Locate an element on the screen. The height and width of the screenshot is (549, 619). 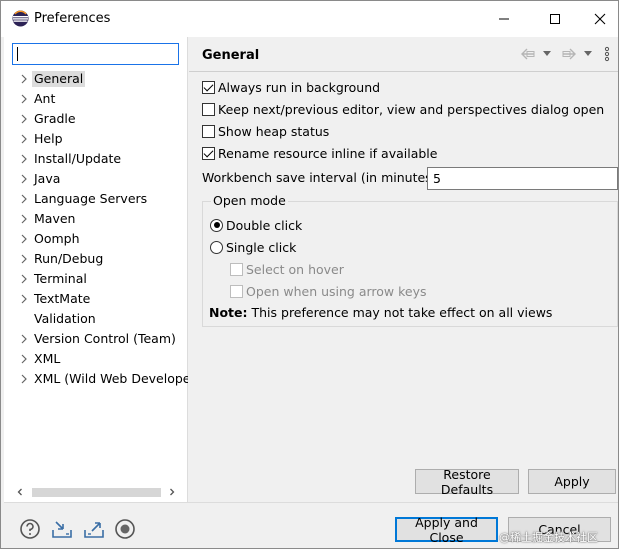
tree-item: Java is located at coordinates (96, 179).